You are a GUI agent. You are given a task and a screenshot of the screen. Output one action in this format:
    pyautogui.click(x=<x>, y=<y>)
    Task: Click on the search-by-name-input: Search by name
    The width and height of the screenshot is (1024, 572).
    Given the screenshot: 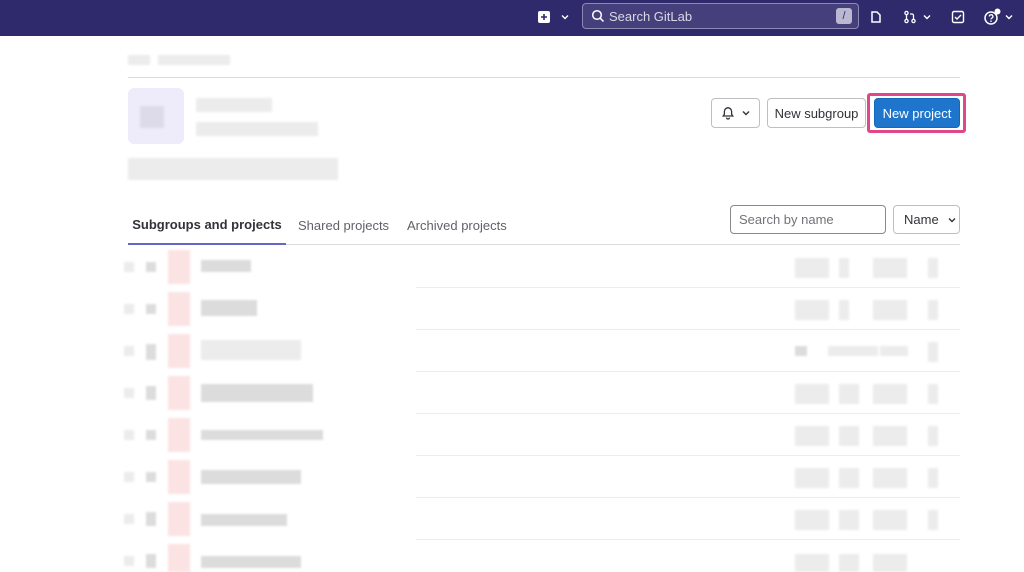 What is the action you would take?
    pyautogui.click(x=808, y=219)
    